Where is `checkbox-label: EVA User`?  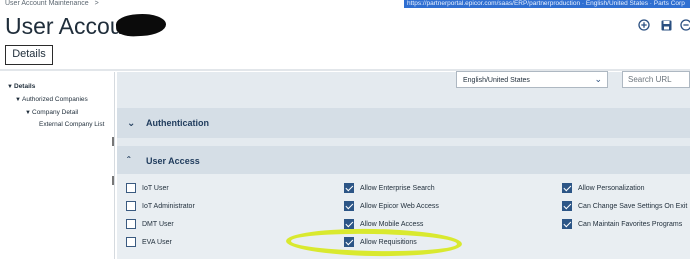 checkbox-label: EVA User is located at coordinates (157, 242).